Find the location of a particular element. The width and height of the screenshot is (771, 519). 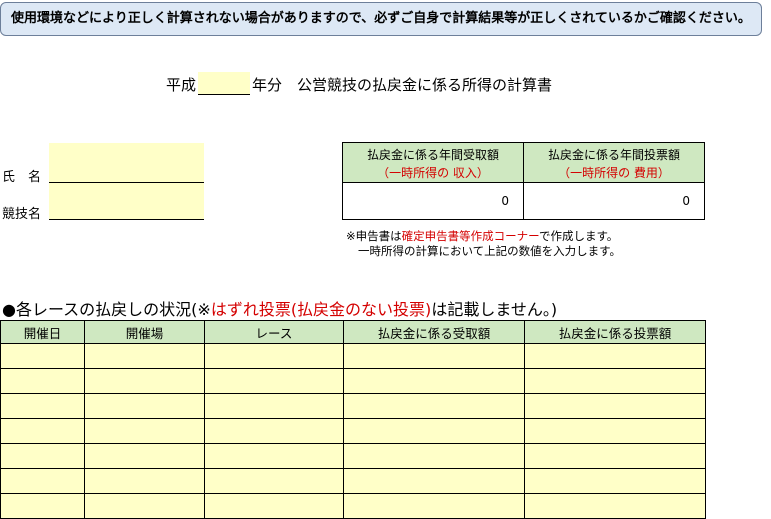

section-text-b: は記載しません。) is located at coordinates (494, 309).